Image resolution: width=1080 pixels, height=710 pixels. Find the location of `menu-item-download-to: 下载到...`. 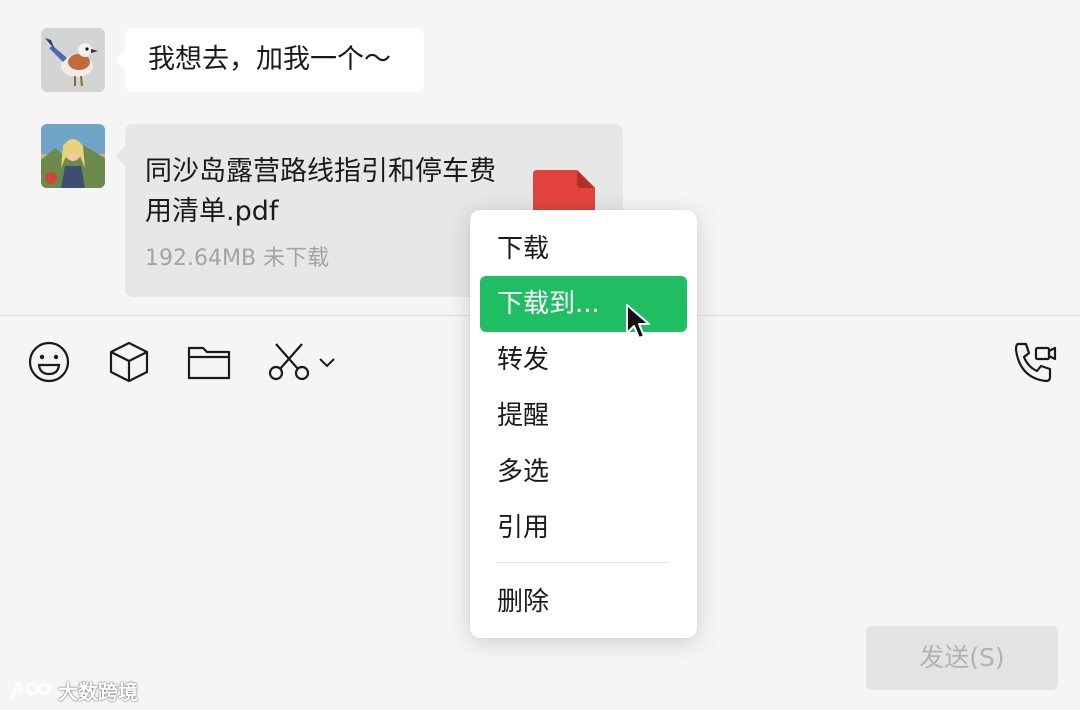

menu-item-download-to: 下载到... is located at coordinates (583, 304).